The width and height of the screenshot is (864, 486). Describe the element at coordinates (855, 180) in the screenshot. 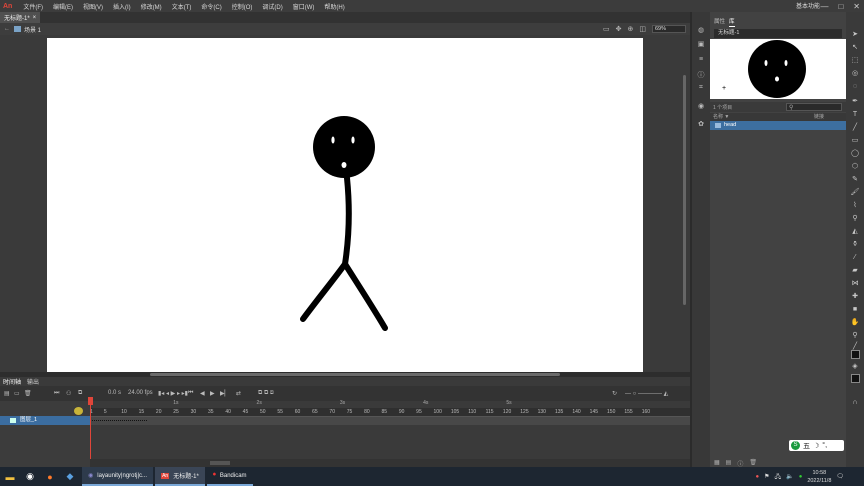

I see `pencil-tool-icon: ✎` at that location.